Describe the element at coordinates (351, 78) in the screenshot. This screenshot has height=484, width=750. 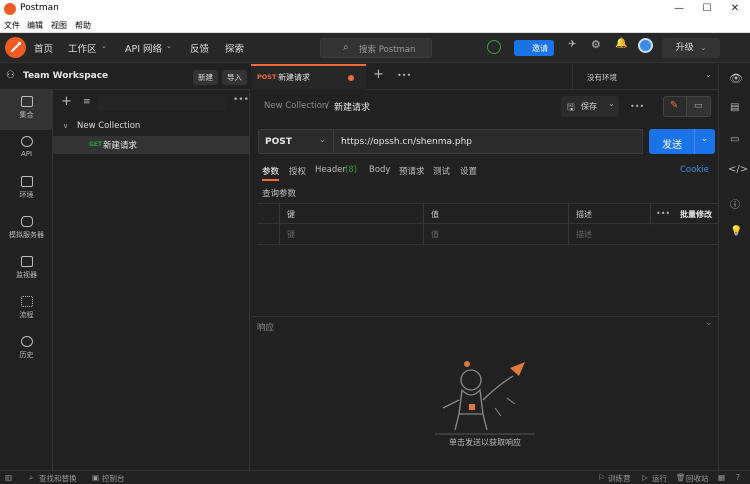
I see `unsaved-dot-icon` at that location.